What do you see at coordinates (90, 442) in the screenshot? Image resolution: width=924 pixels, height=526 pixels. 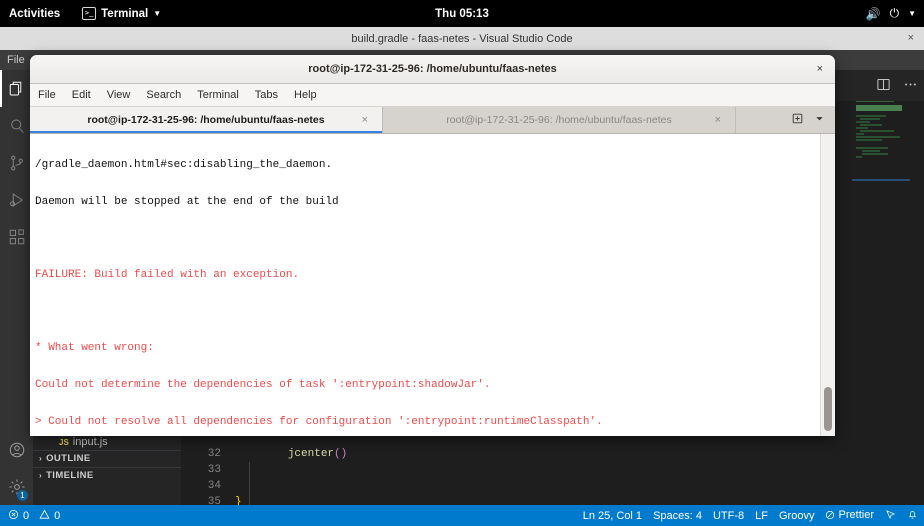 I see `file-label: input.js` at bounding box center [90, 442].